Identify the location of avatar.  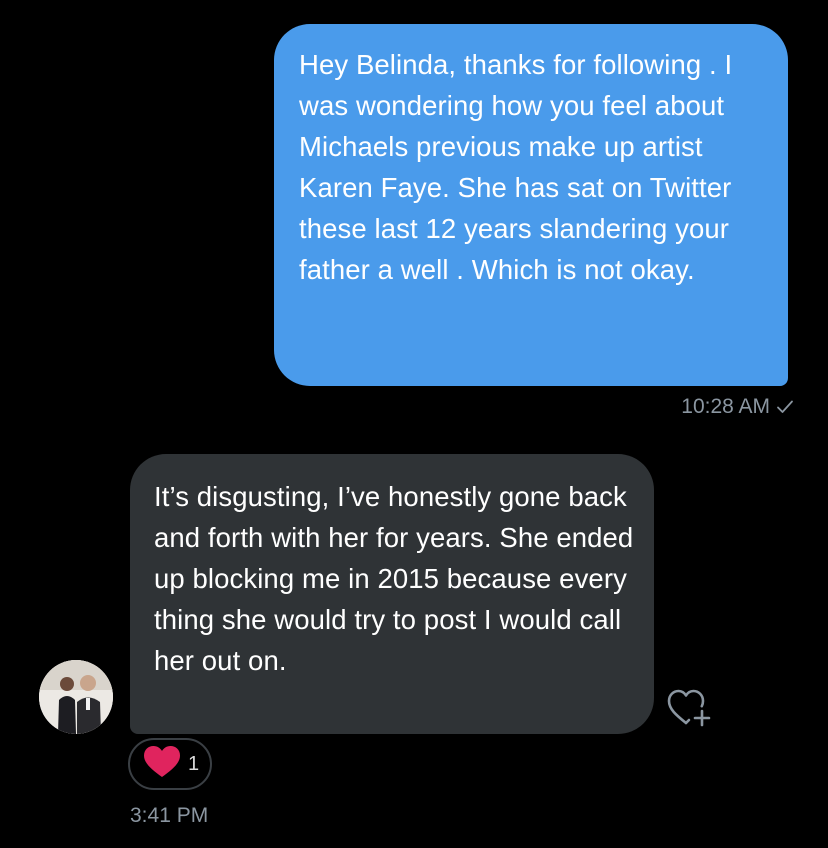
(76, 697).